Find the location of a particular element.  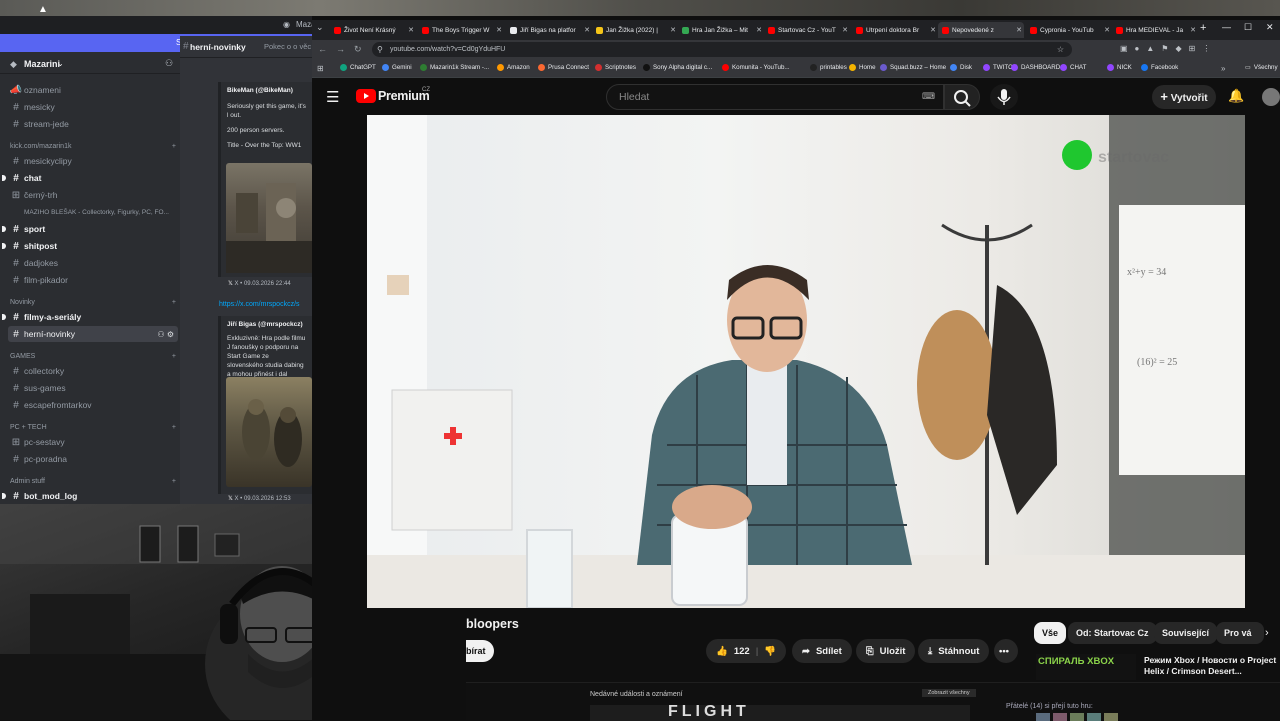

chevron-right-icon: › is located at coordinates (1267, 633).